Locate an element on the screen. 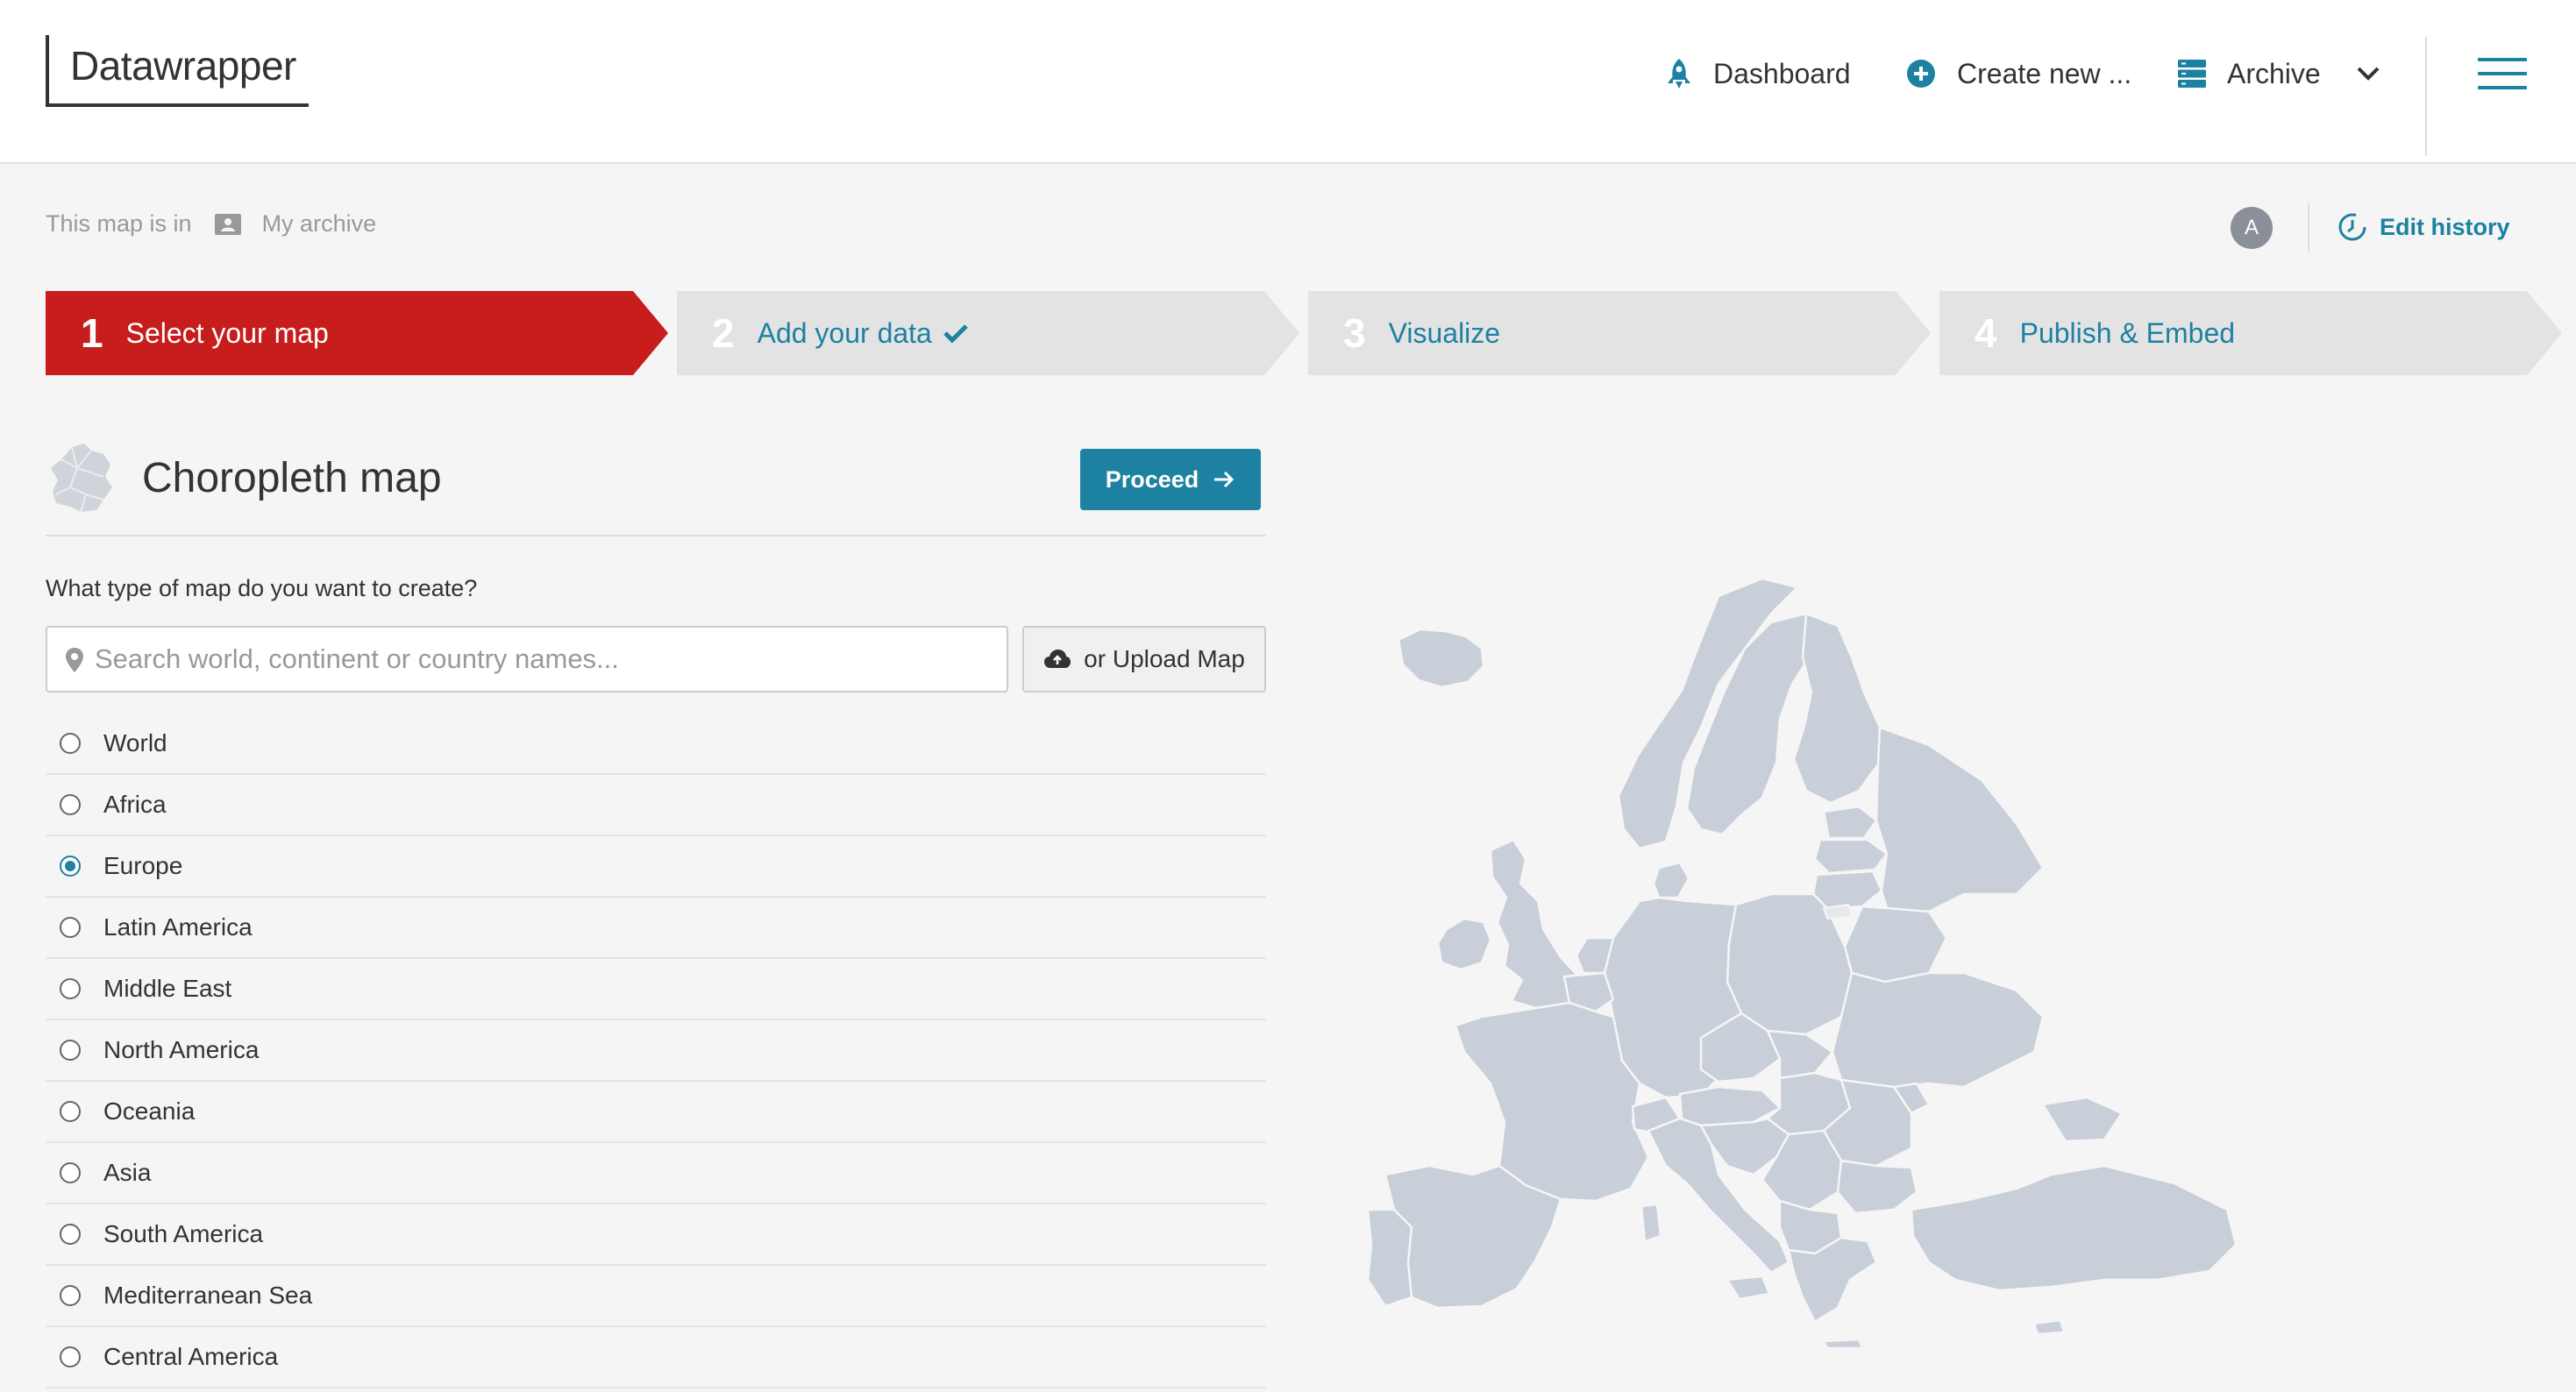 This screenshot has height=1392, width=2576. map-search-input is located at coordinates (542, 659).